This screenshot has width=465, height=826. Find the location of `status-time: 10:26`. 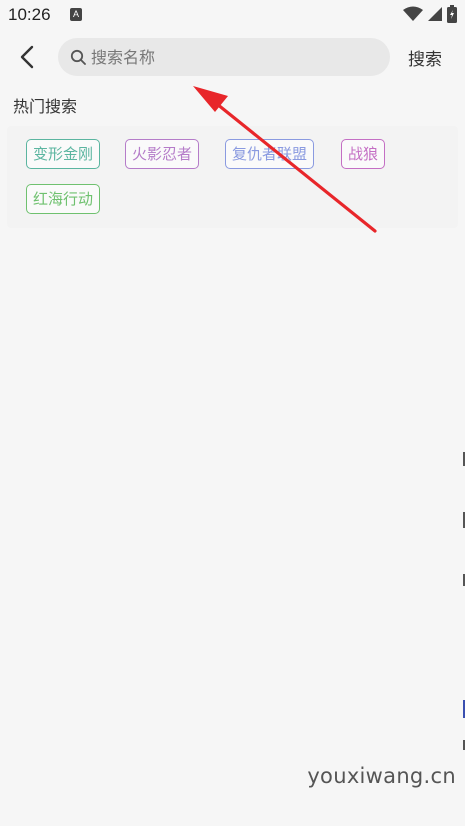

status-time: 10:26 is located at coordinates (29, 14).